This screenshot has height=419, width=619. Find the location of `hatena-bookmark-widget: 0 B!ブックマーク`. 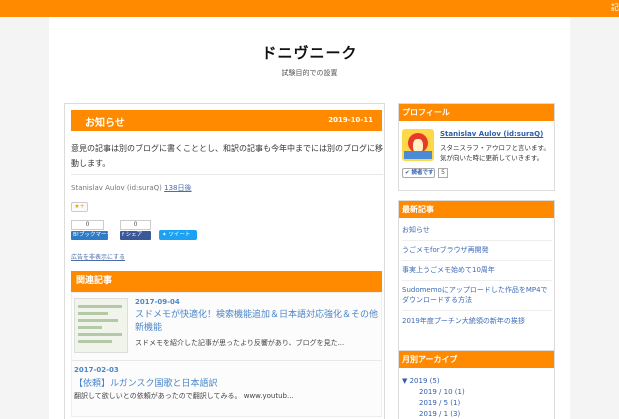

hatena-bookmark-widget: 0 B!ブックマーク is located at coordinates (91, 230).